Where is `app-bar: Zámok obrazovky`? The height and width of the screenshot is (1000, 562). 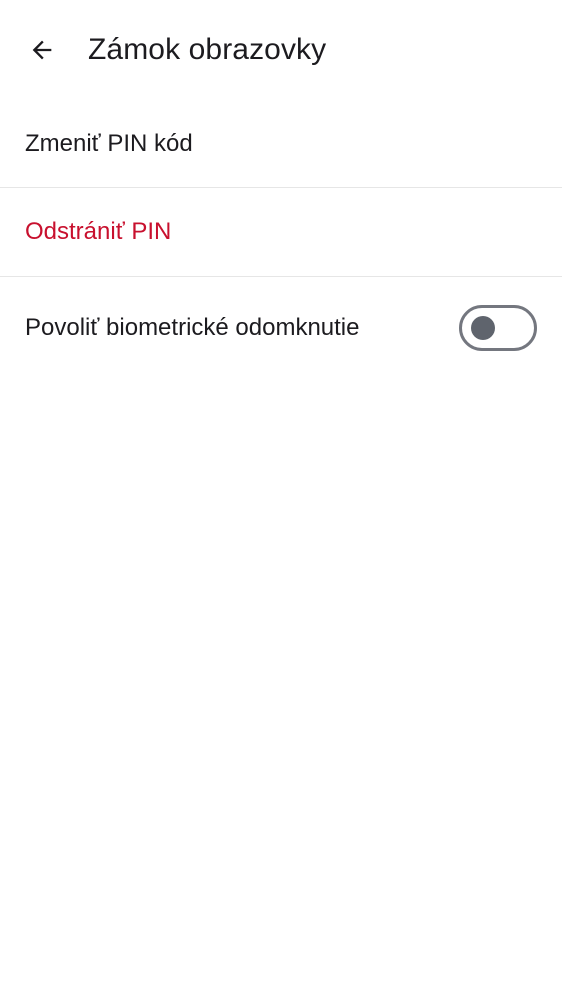 app-bar: Zámok obrazovky is located at coordinates (281, 50).